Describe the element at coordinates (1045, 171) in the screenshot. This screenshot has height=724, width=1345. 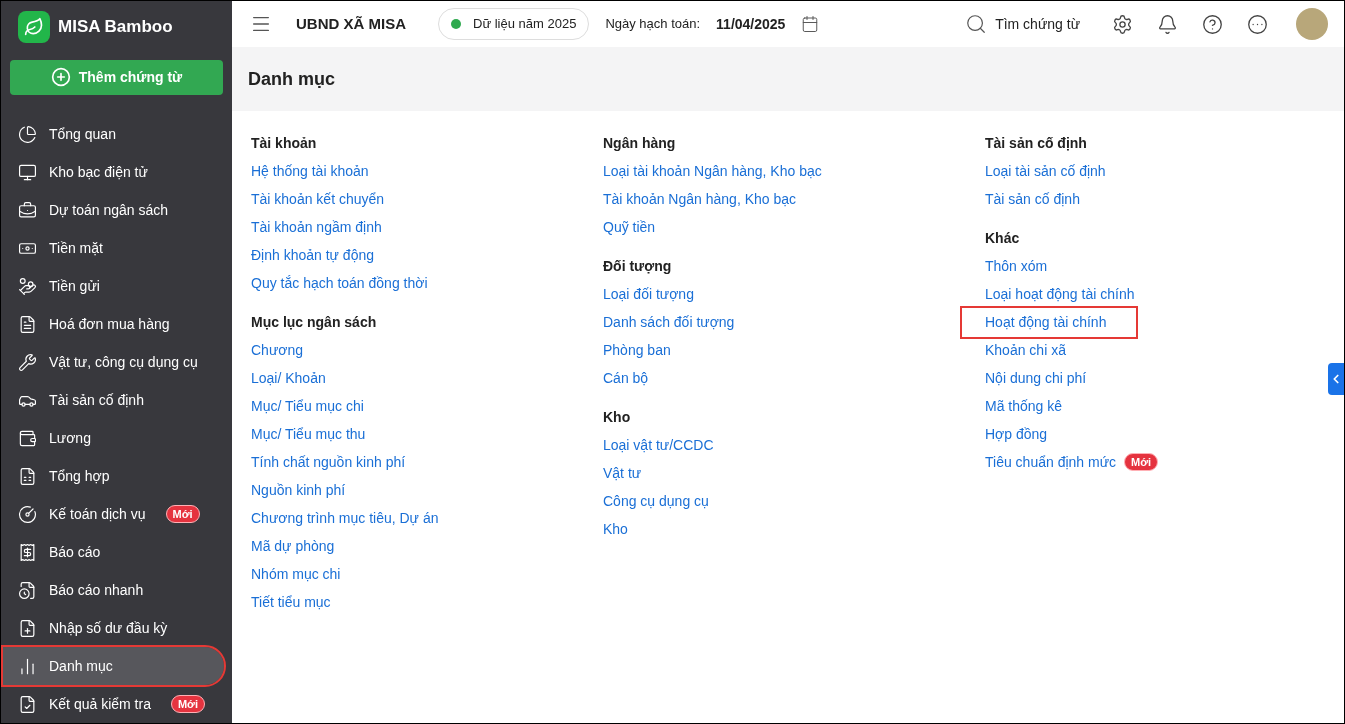
I see `catalog-link: Loại tài sản cố định` at that location.